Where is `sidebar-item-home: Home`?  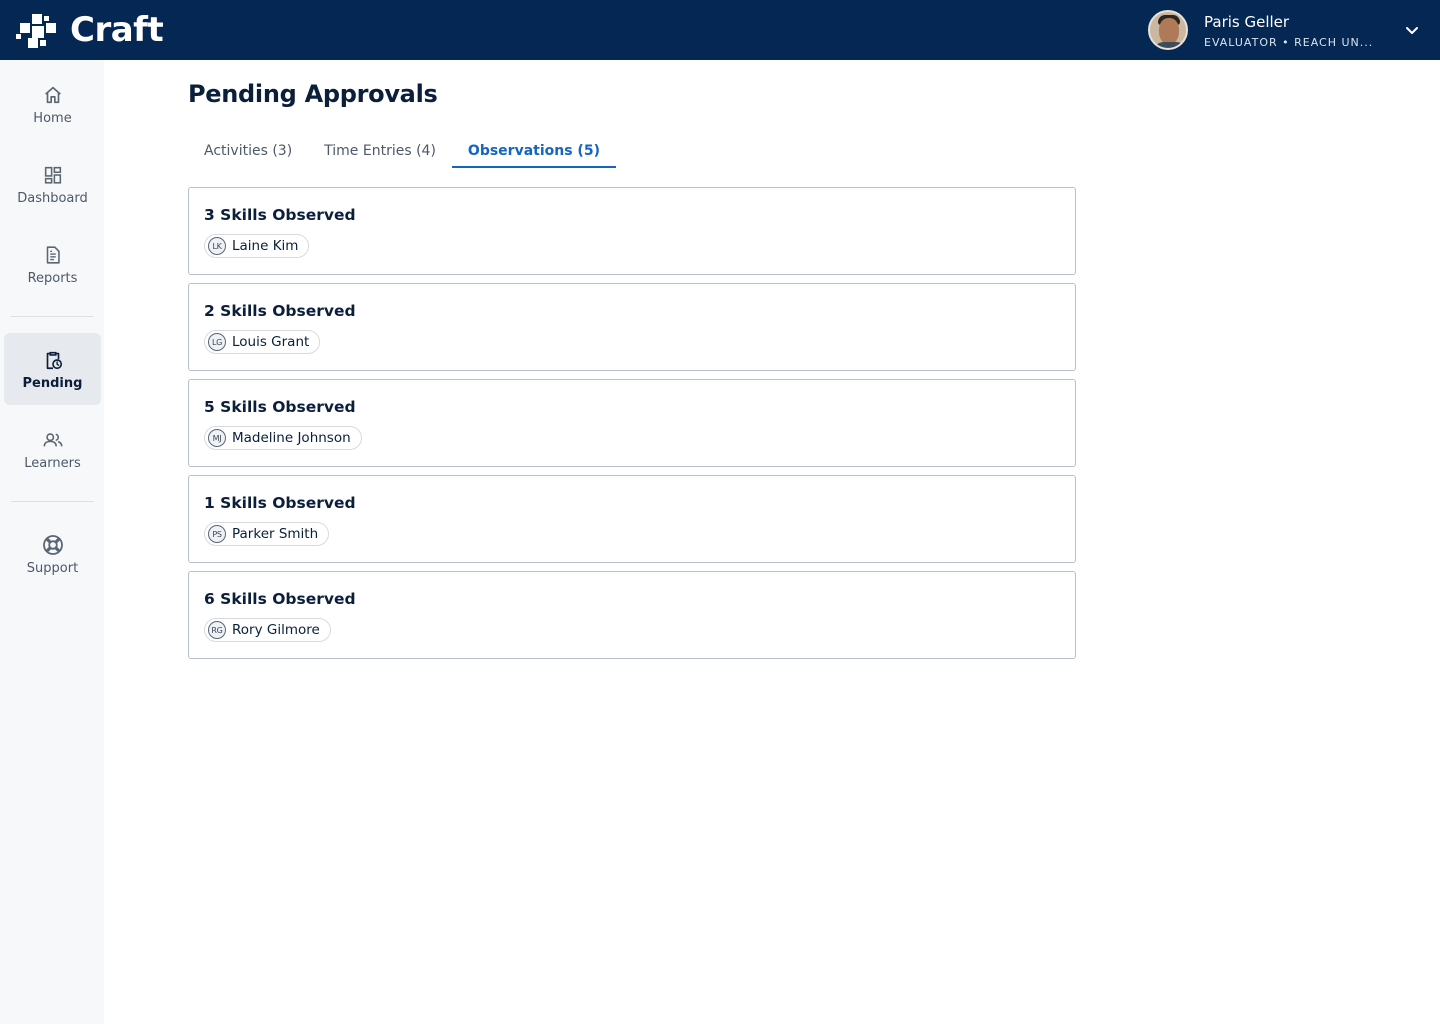 sidebar-item-home: Home is located at coordinates (52, 104).